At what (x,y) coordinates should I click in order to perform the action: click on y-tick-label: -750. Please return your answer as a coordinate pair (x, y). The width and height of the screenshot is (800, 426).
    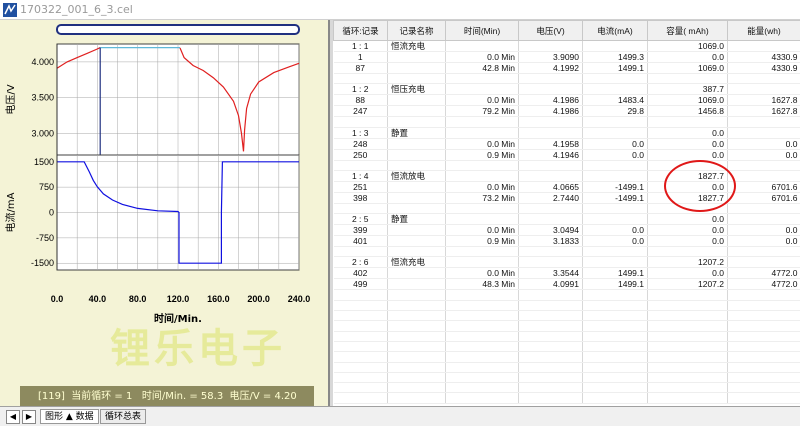
    Looking at the image, I should click on (45, 238).